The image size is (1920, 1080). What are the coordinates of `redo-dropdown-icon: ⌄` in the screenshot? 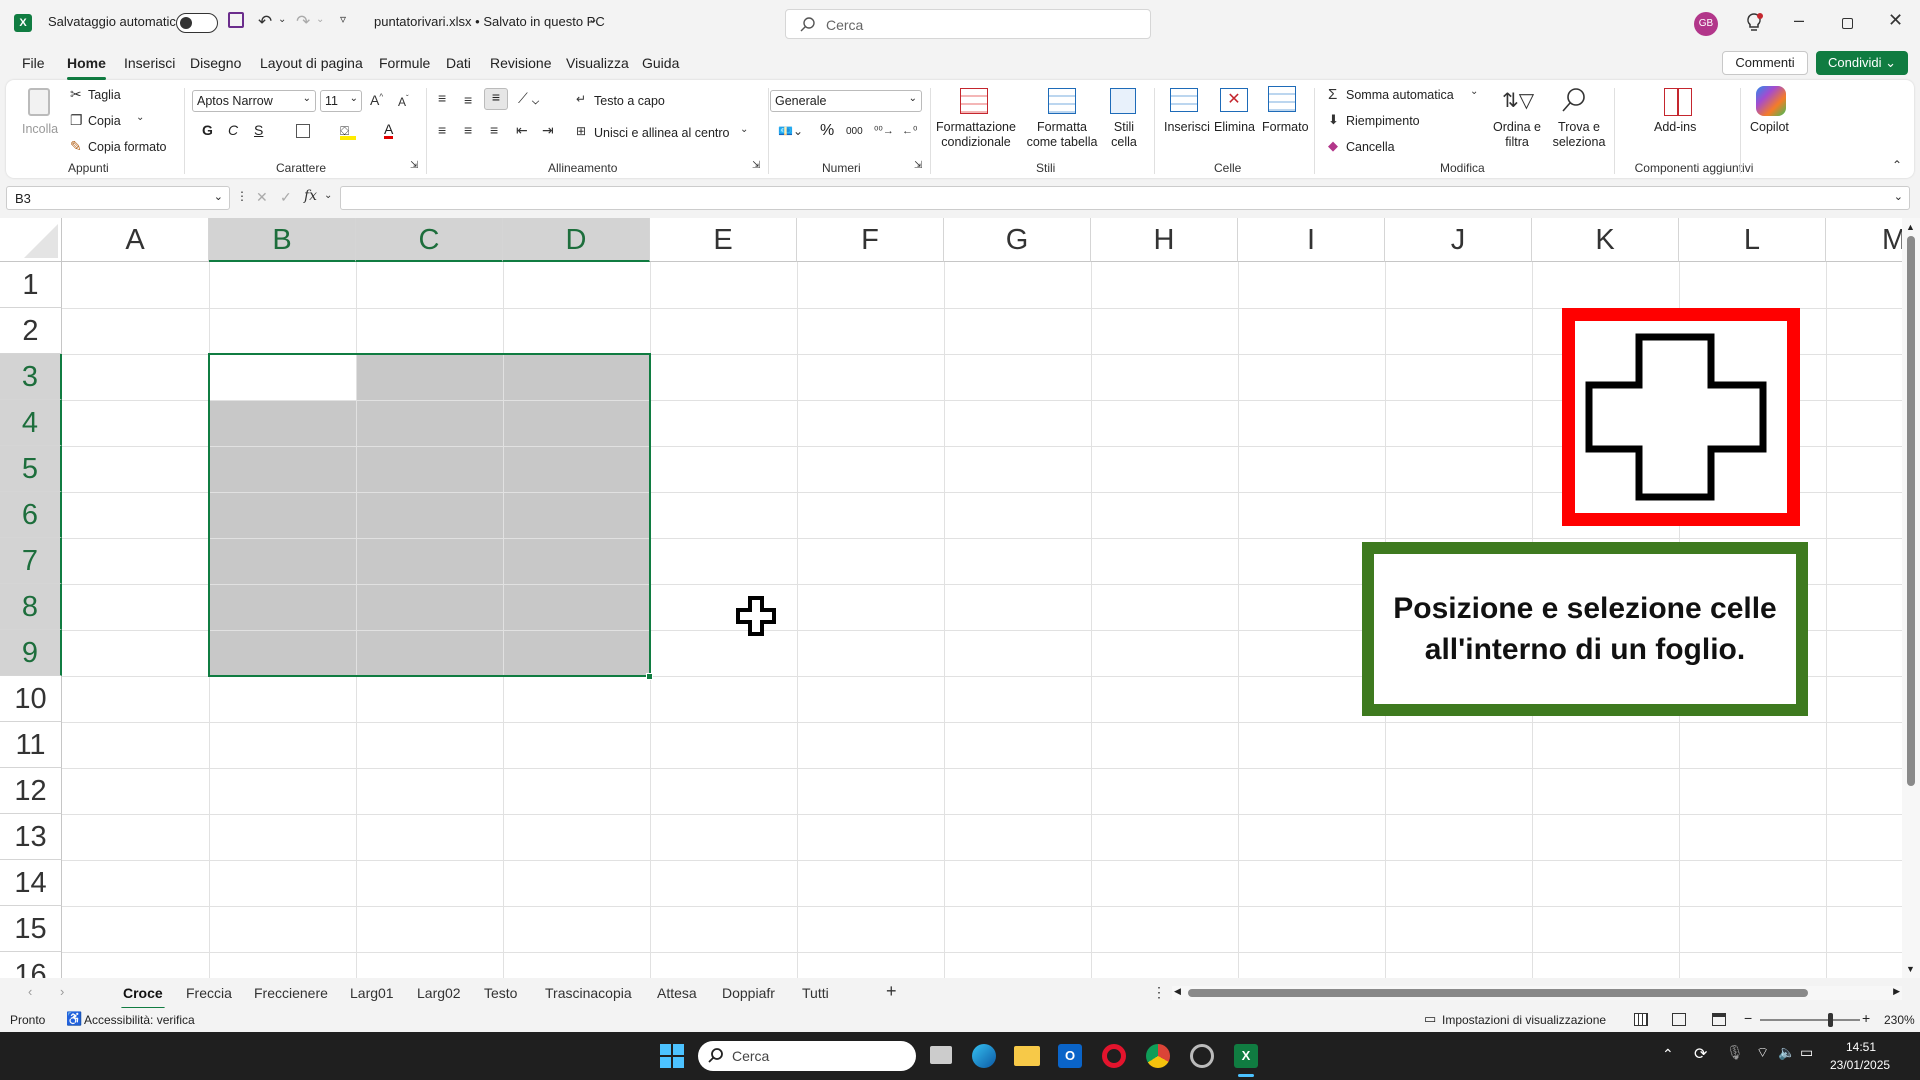 It's located at (320, 19).